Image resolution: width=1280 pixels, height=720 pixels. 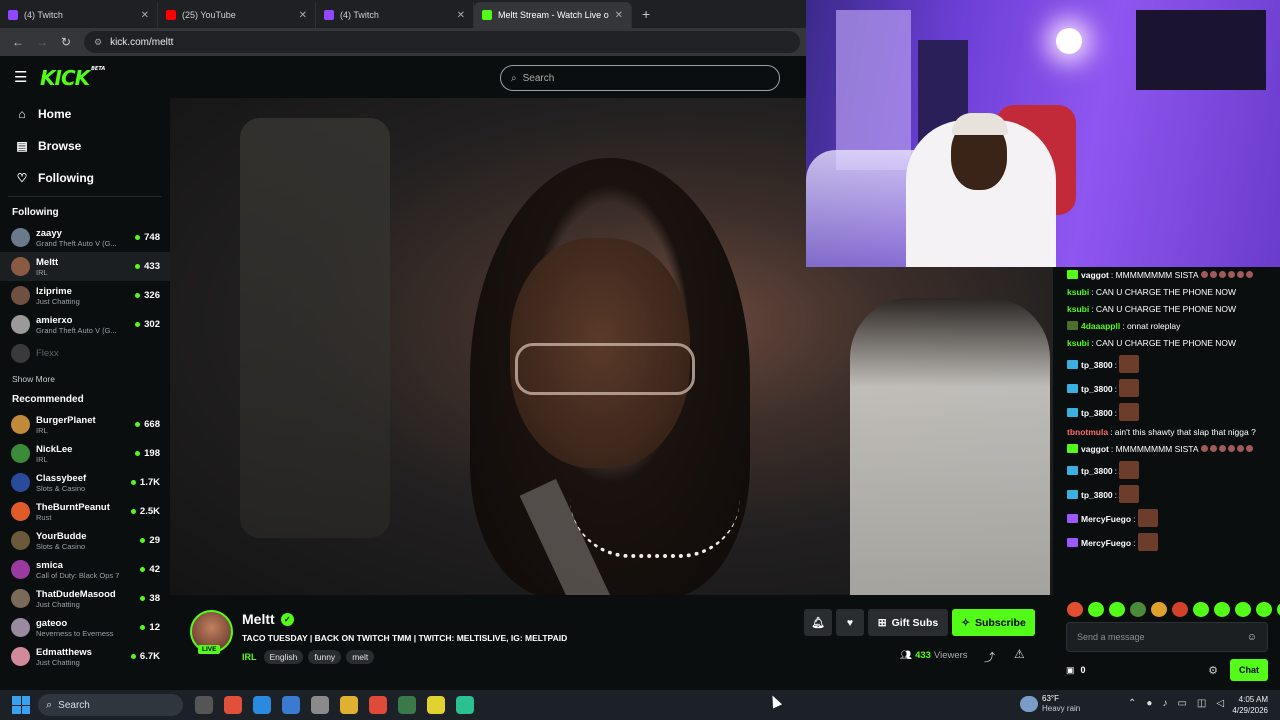 What do you see at coordinates (72, 78) in the screenshot?
I see `kick-logo: KICK BETA` at bounding box center [72, 78].